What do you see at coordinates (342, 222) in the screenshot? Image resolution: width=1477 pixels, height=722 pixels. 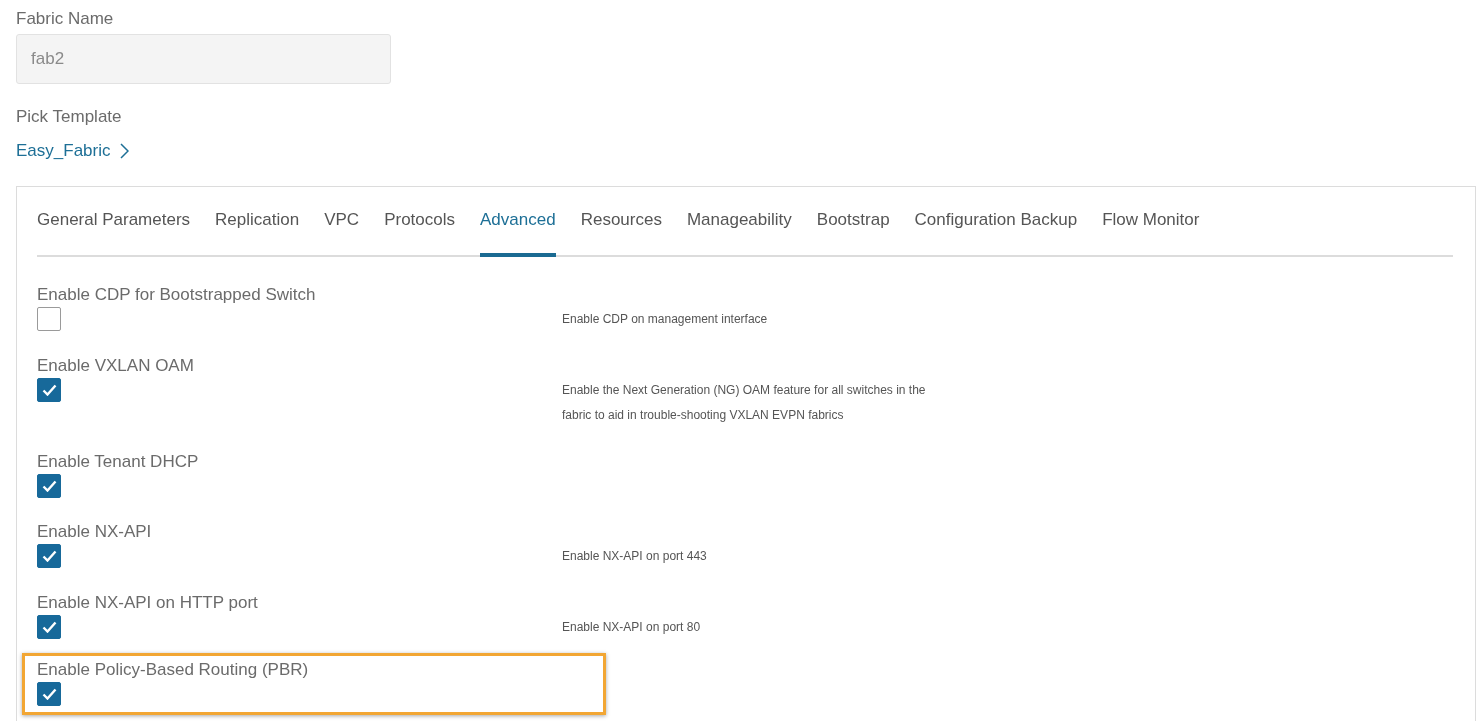 I see `tab: VPC` at bounding box center [342, 222].